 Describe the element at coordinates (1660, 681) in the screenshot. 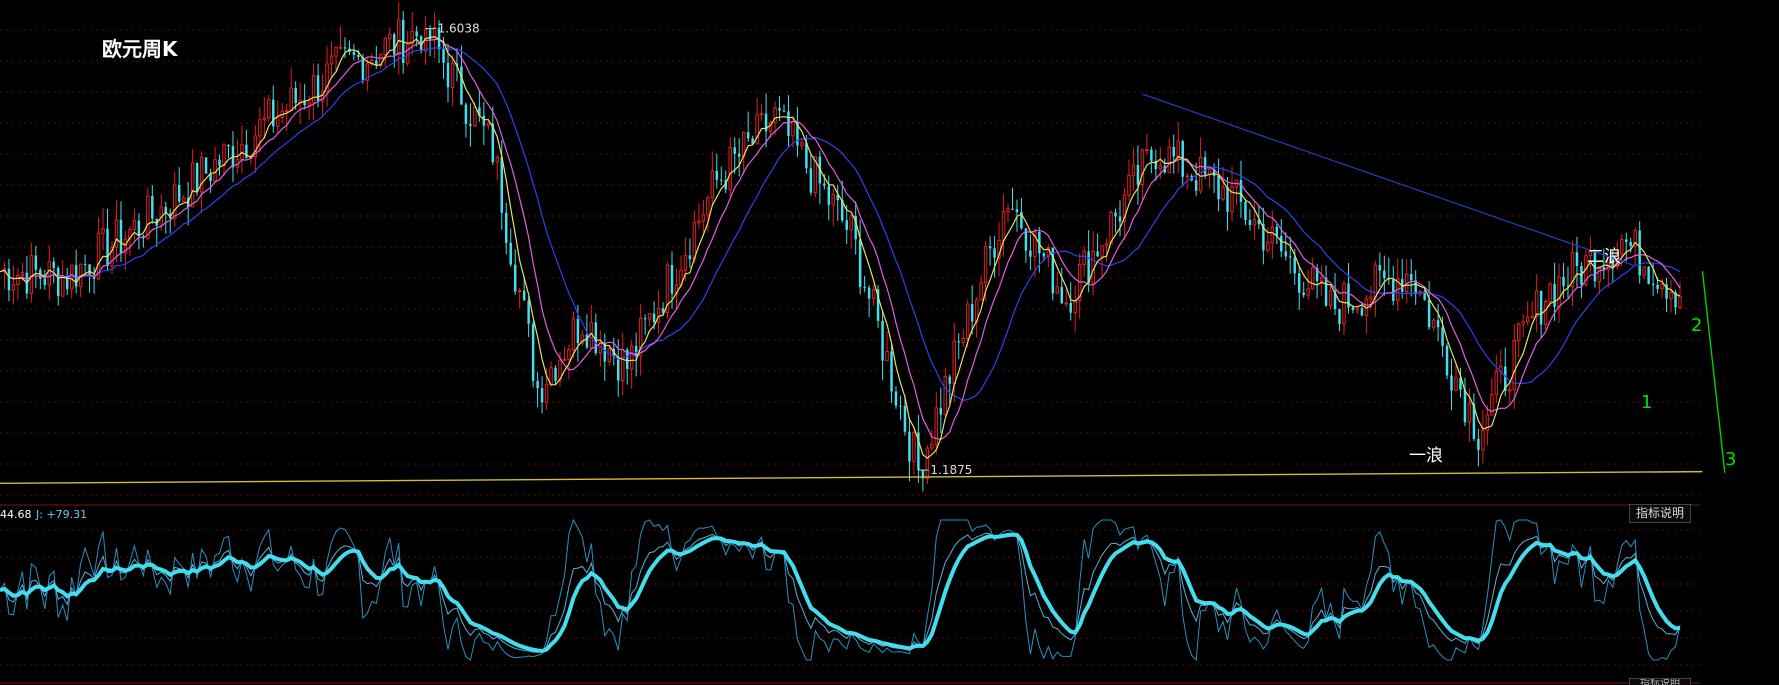

I see `indicator-help-button-lower: 指标说明` at that location.